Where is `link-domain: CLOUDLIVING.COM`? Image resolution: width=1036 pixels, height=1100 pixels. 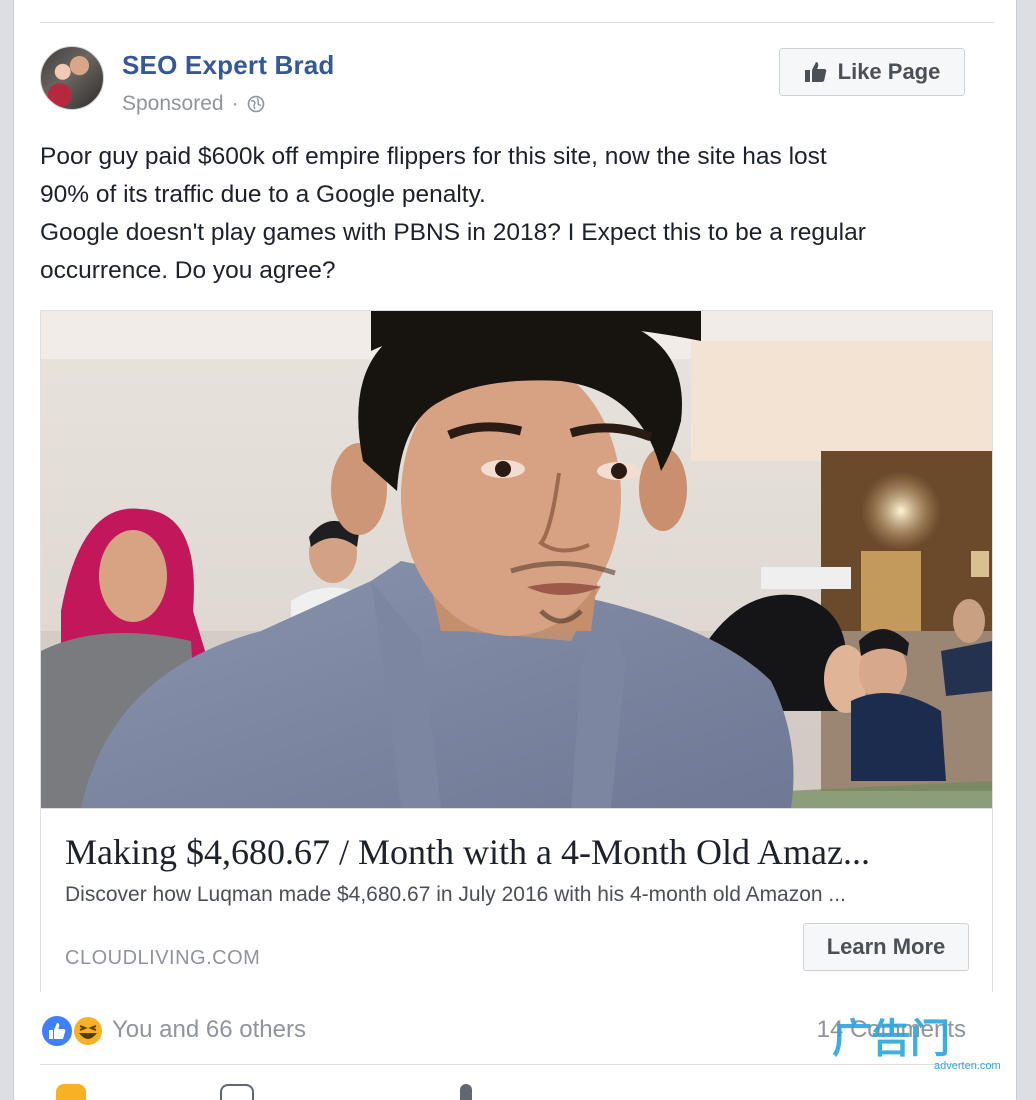
link-domain: CLOUDLIVING.COM is located at coordinates (163, 958).